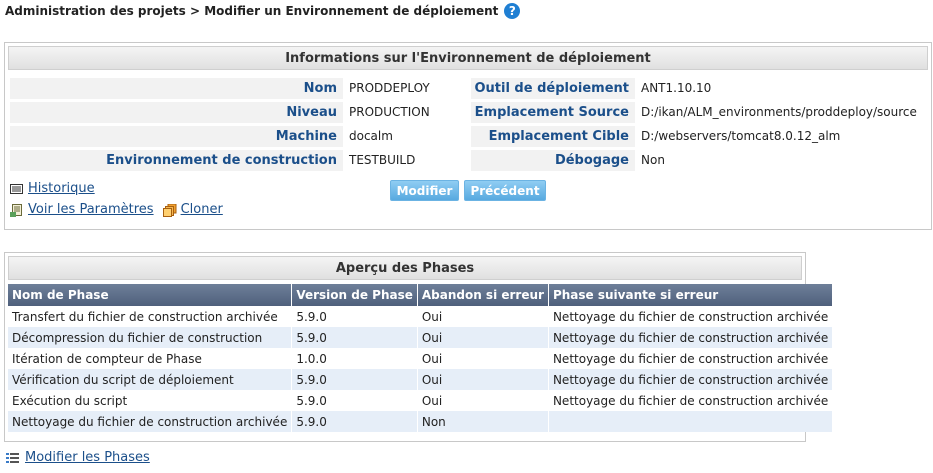 The image size is (933, 473). Describe the element at coordinates (354, 358) in the screenshot. I see `phase-version-cell: 1.0.0` at that location.